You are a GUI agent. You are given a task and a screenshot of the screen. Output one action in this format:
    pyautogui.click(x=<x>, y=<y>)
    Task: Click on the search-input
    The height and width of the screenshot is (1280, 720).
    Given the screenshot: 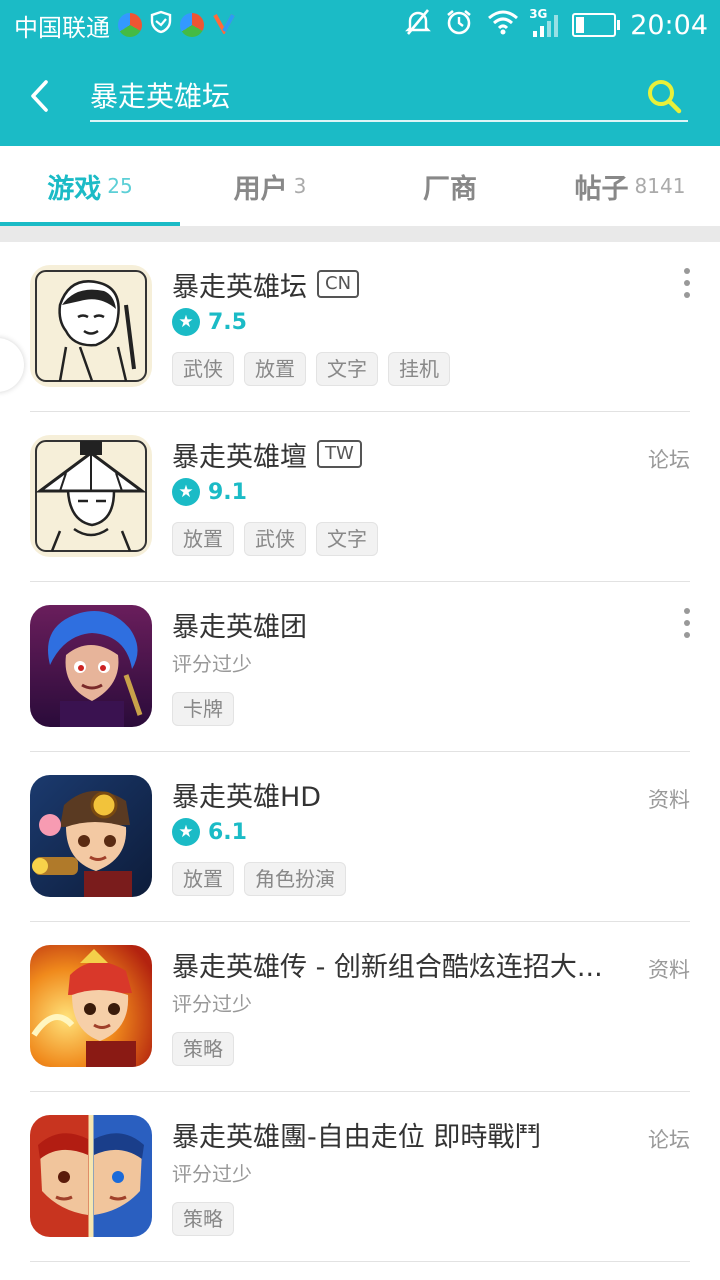 What is the action you would take?
    pyautogui.click(x=360, y=95)
    